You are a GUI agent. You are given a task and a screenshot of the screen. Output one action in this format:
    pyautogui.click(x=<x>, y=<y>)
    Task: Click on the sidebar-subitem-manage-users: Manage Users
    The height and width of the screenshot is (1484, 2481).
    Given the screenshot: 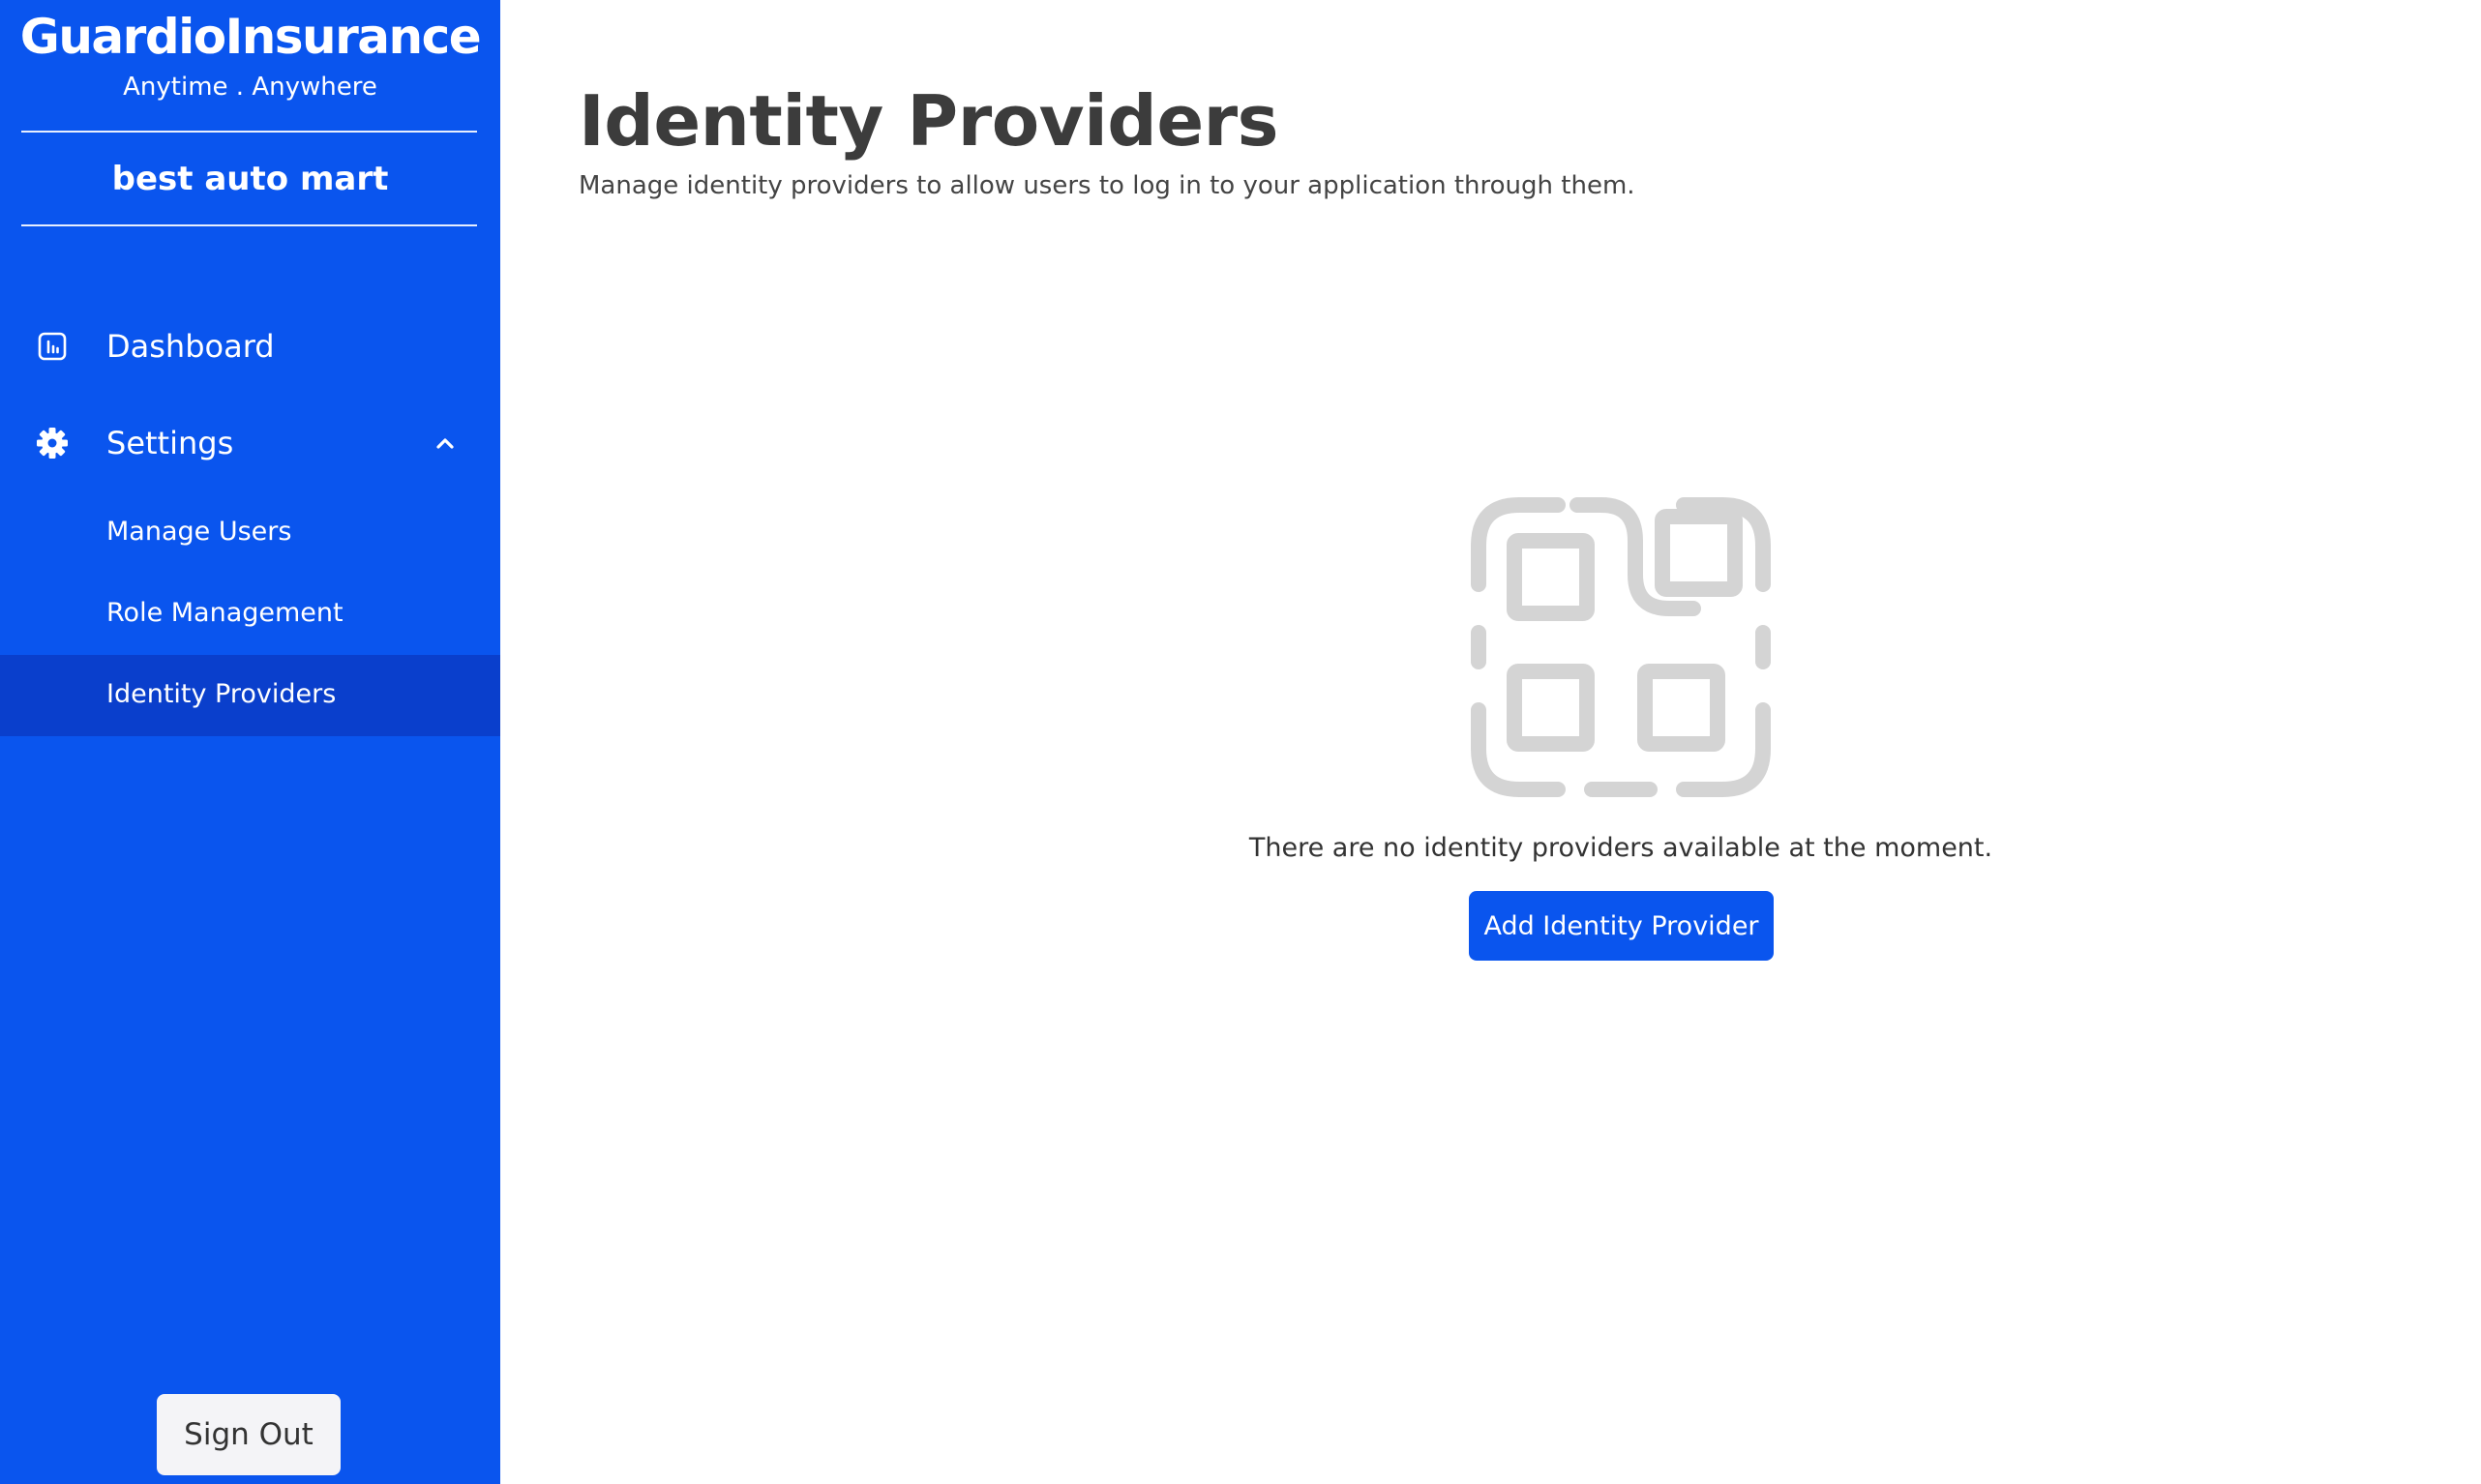 What is the action you would take?
    pyautogui.click(x=250, y=533)
    